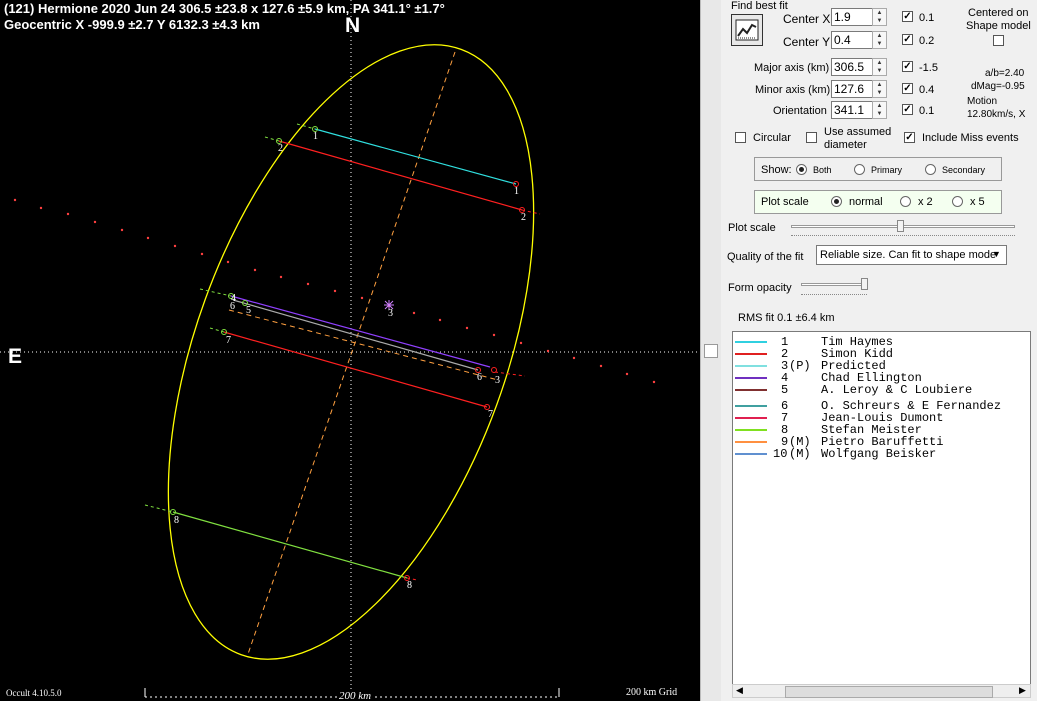 The width and height of the screenshot is (1037, 701). Describe the element at coordinates (811, 137) in the screenshot. I see `use-assumed-checkbox` at that location.